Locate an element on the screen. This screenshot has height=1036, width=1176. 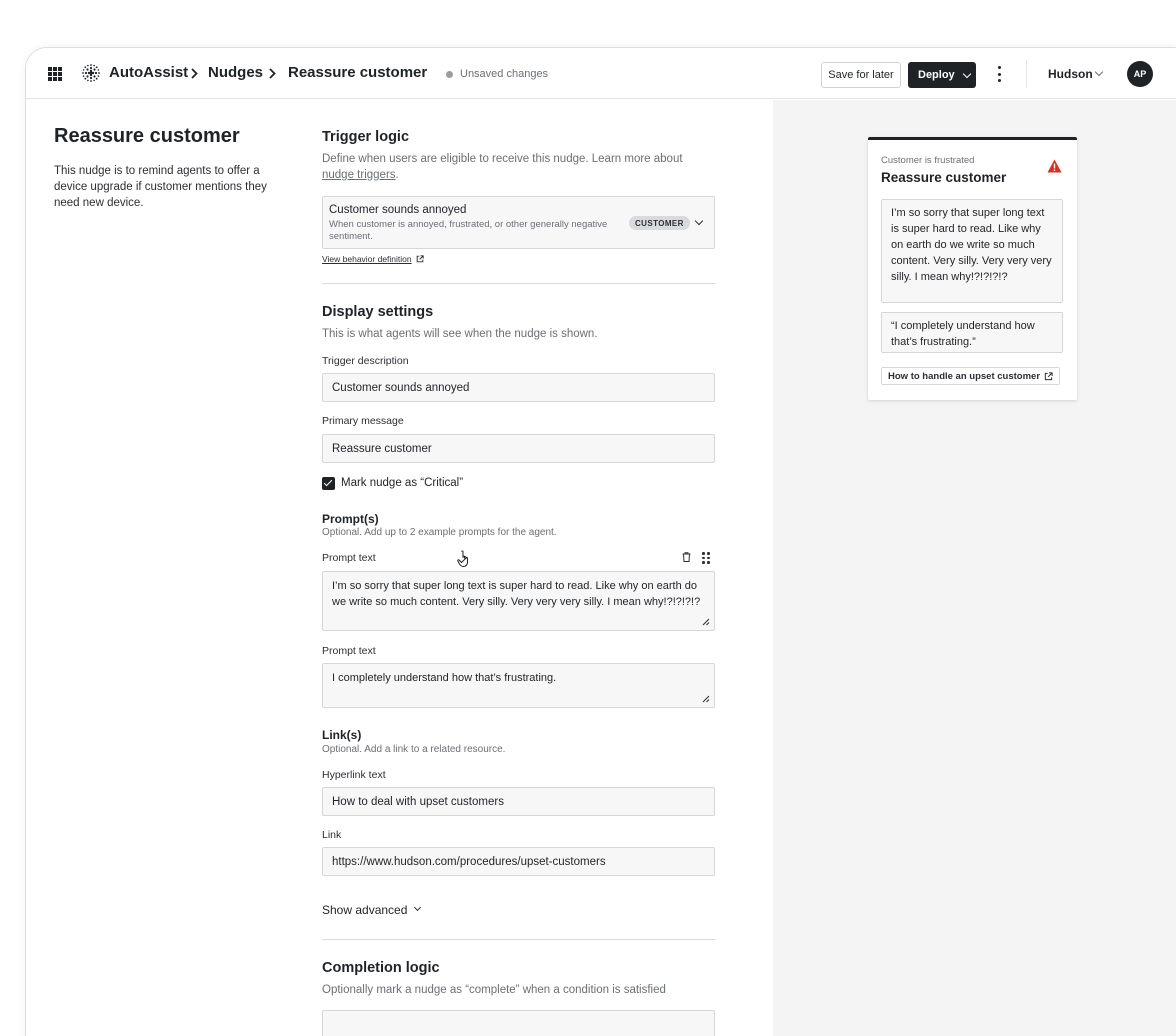
completion-logic-heading: Completion logic is located at coordinates (381, 968).